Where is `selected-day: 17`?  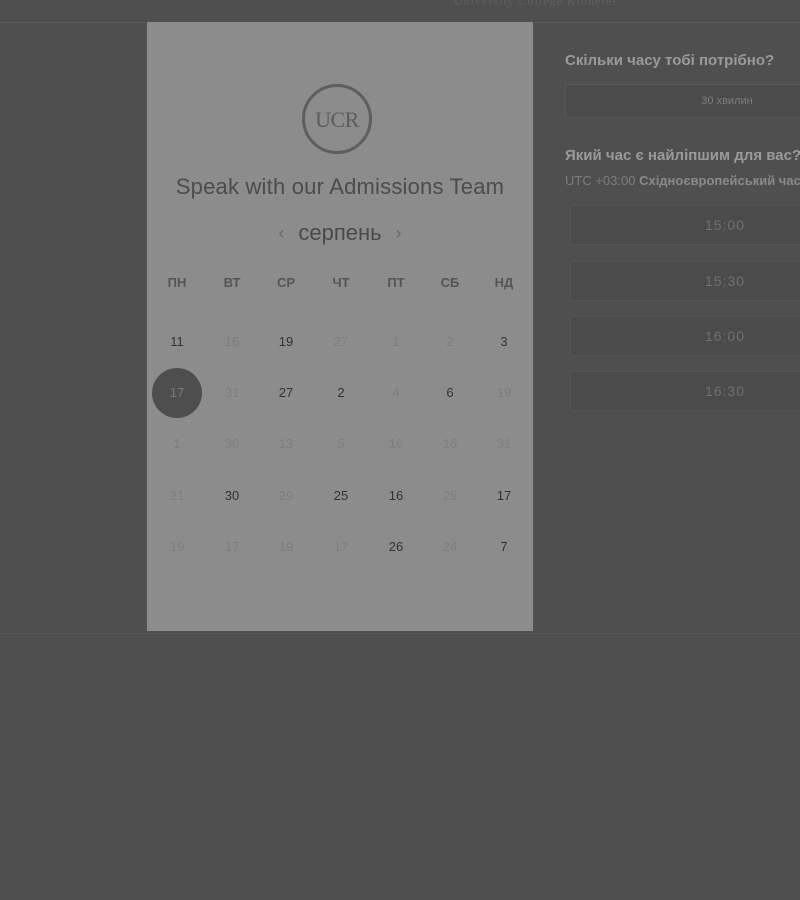
selected-day: 17 is located at coordinates (177, 393).